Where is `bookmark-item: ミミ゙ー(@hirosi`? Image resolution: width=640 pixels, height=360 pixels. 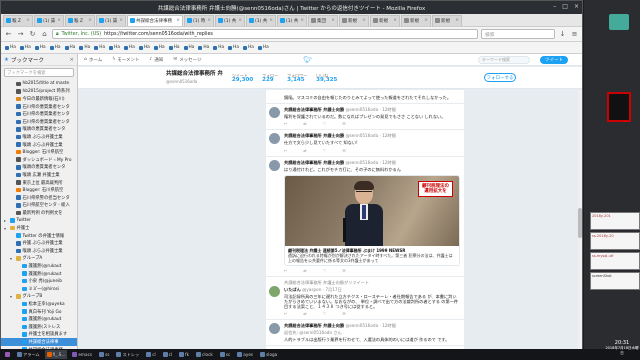
bookmark-item: ミミ゙ー(@hirosi is located at coordinates (39, 289).